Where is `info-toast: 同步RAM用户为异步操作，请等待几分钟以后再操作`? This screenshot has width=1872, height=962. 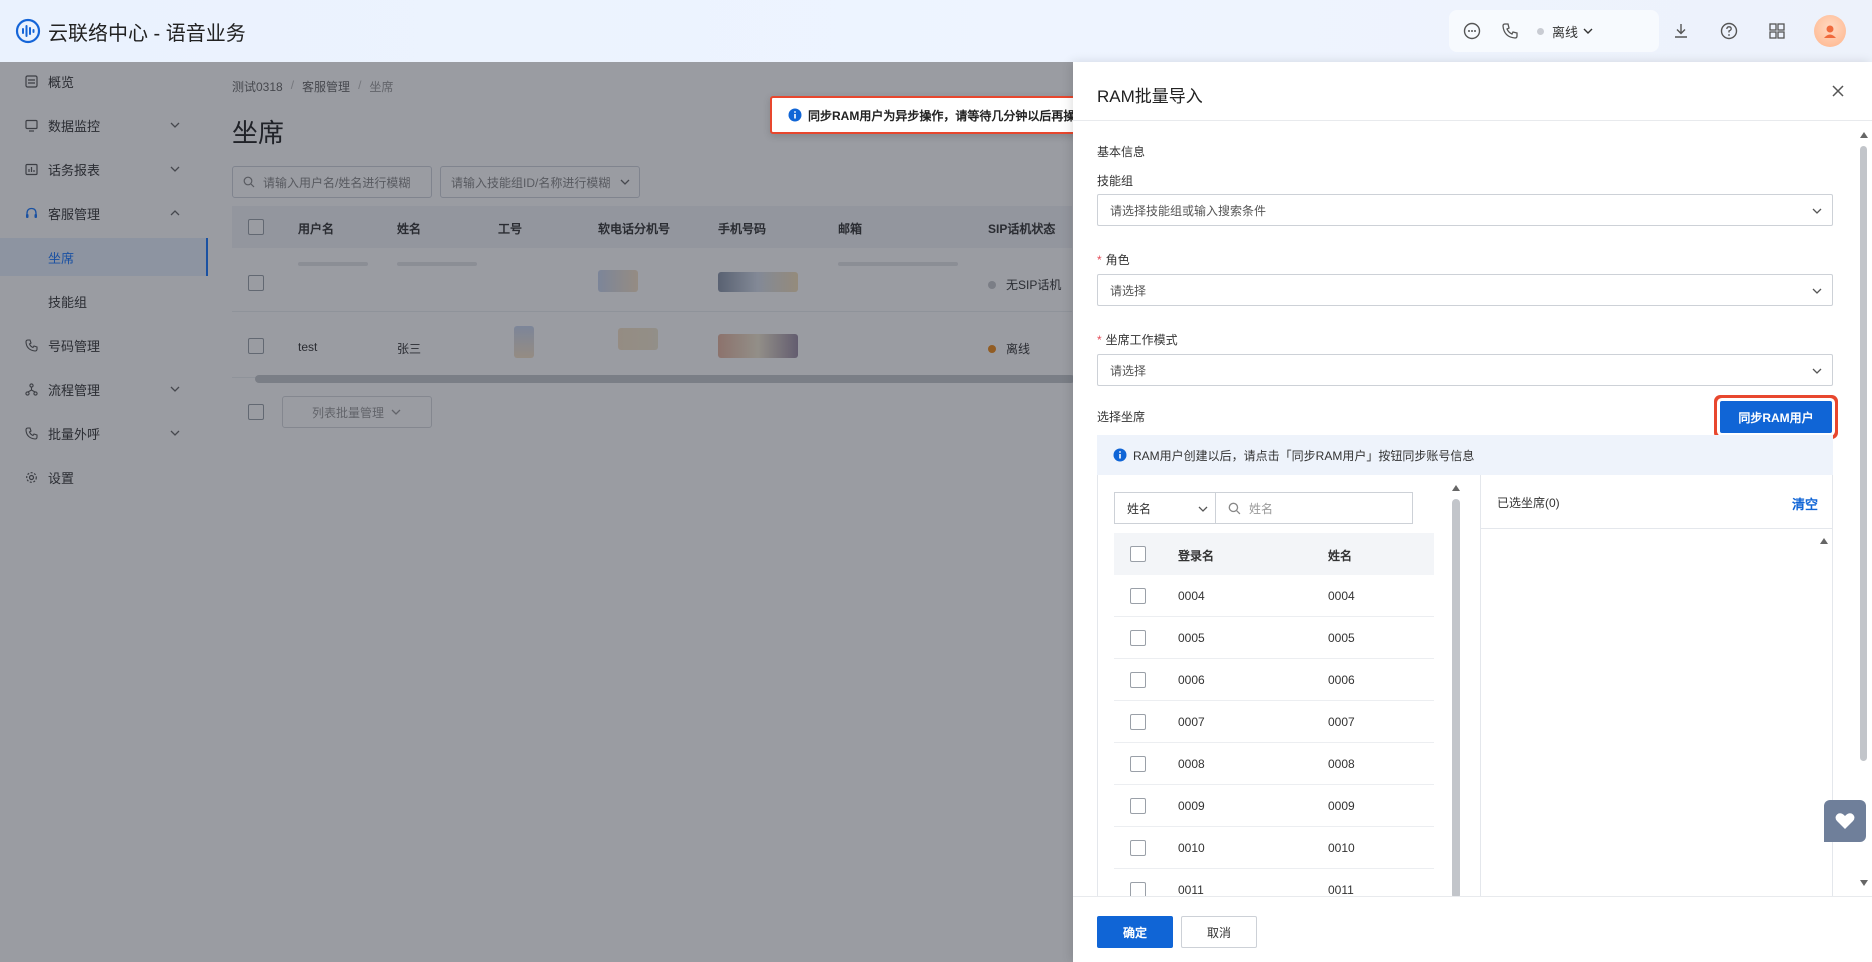
info-toast: 同步RAM用户为异步操作，请等待几分钟以后再操作 is located at coordinates (936, 115).